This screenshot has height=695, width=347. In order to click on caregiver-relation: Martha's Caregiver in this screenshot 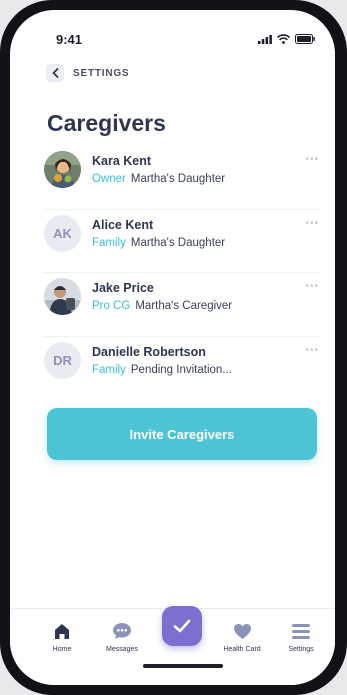, I will do `click(184, 306)`.